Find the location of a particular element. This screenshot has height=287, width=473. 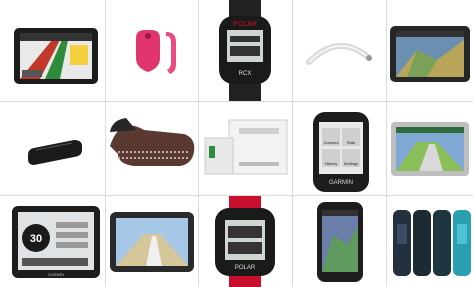

lab-analyzer-icon is located at coordinates (246, 147).